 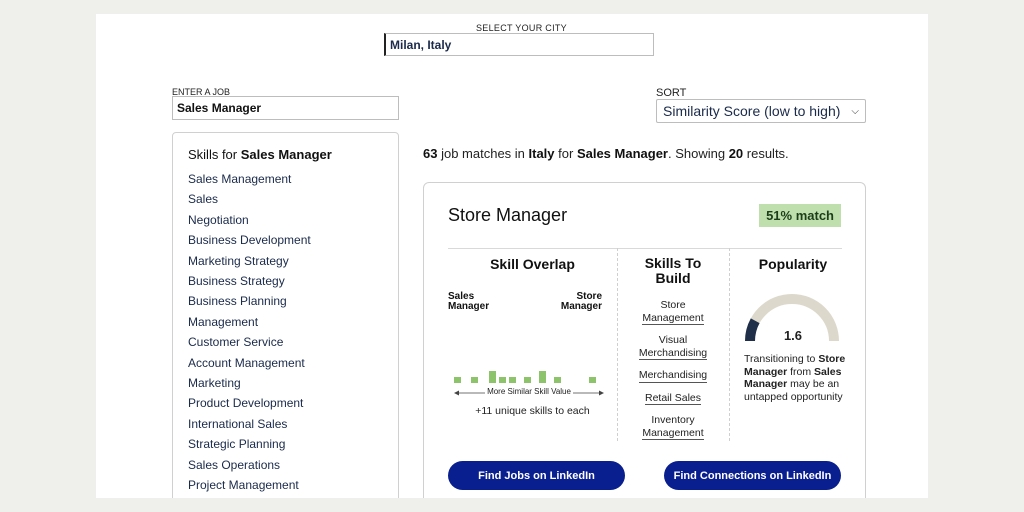 What do you see at coordinates (469, 306) in the screenshot?
I see `overlap-left-line: Manager` at bounding box center [469, 306].